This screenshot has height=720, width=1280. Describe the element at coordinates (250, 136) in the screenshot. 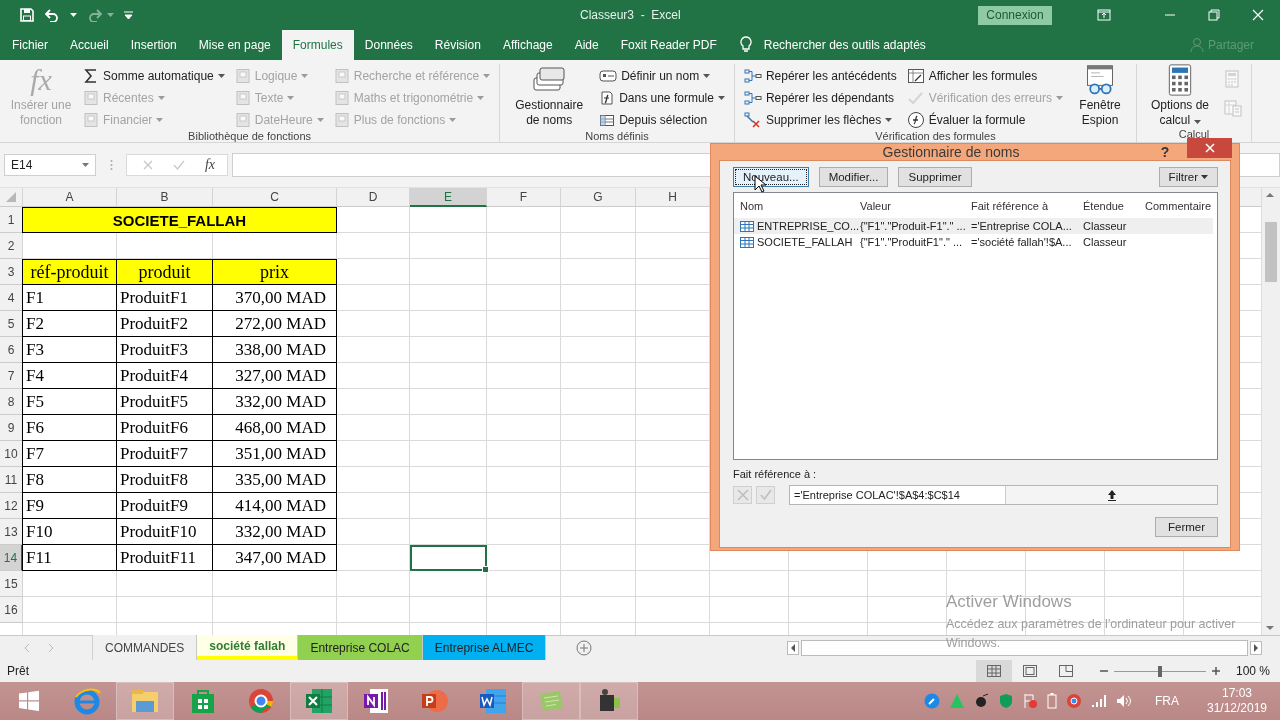

I see `group-label: Bibliothèque de fonctions` at that location.